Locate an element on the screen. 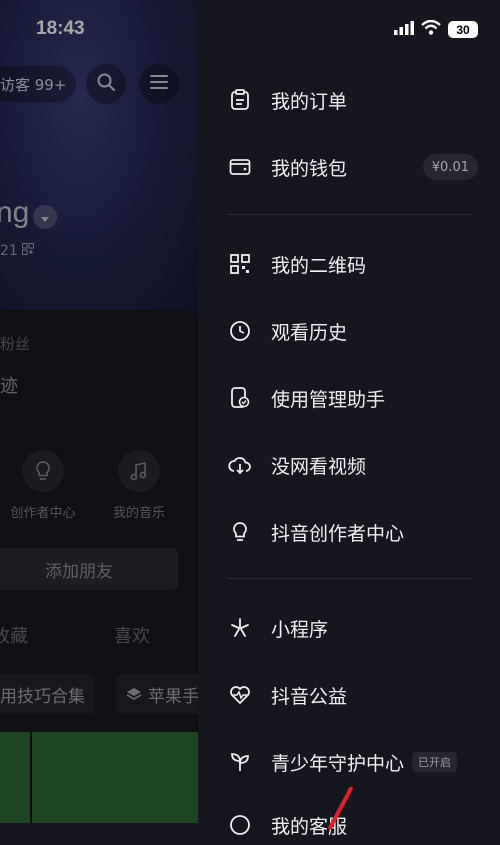  menu-item-label: 观看历史 is located at coordinates (309, 332).